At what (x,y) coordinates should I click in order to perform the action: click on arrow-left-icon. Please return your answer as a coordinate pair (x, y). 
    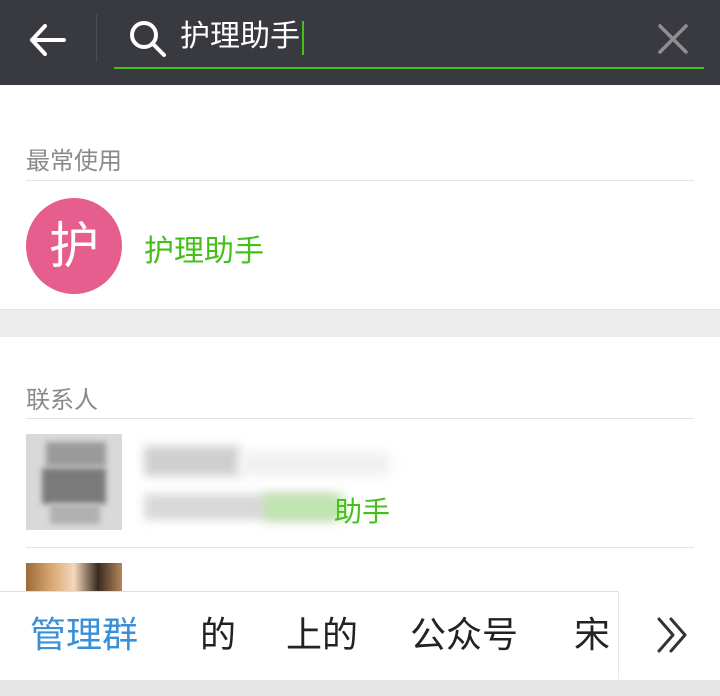
    Looking at the image, I should click on (48, 40).